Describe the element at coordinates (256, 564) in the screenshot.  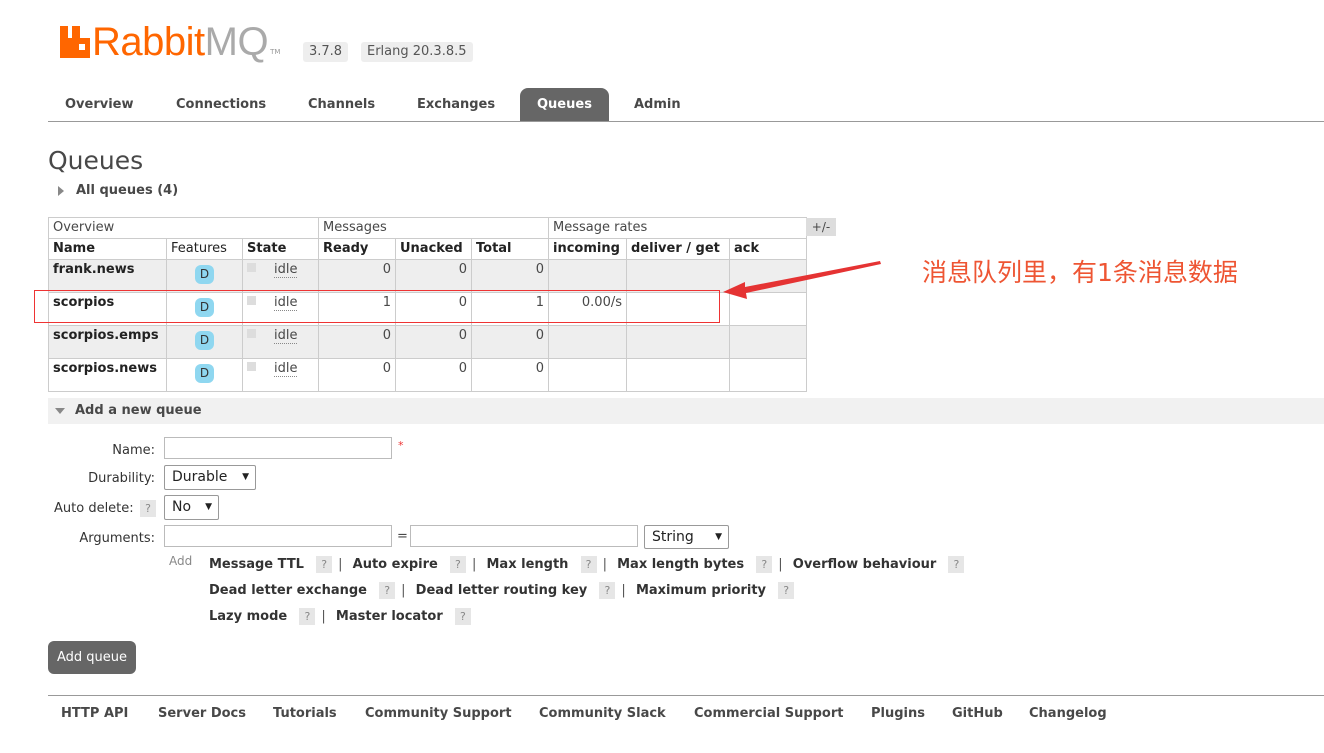
I see `arg-message-ttl: Message TTL` at that location.